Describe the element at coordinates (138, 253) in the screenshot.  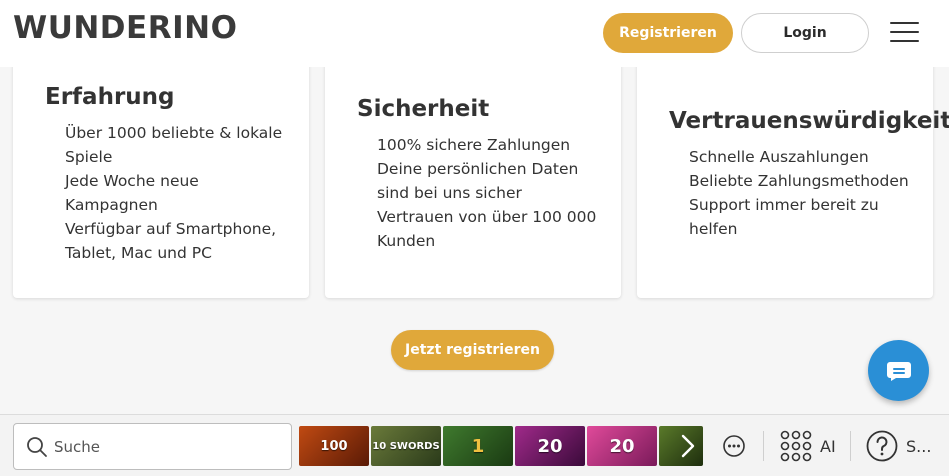
I see `card-line: Tablet, Mac und PC` at that location.